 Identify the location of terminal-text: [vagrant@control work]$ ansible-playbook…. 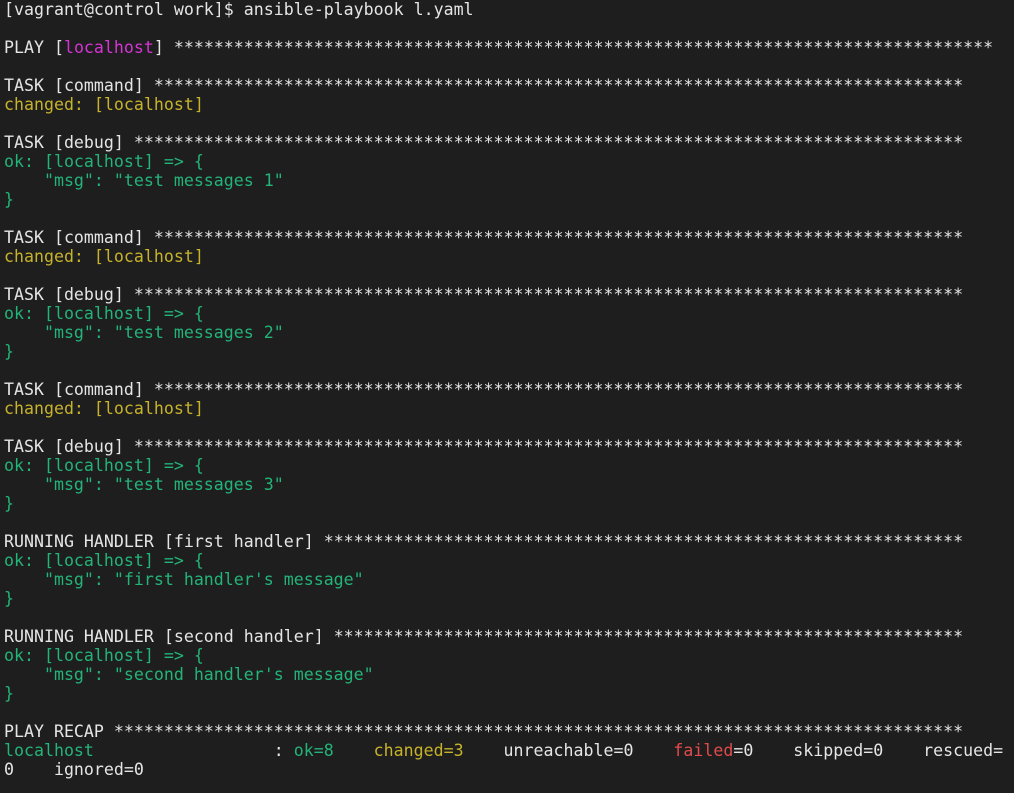
(239, 9).